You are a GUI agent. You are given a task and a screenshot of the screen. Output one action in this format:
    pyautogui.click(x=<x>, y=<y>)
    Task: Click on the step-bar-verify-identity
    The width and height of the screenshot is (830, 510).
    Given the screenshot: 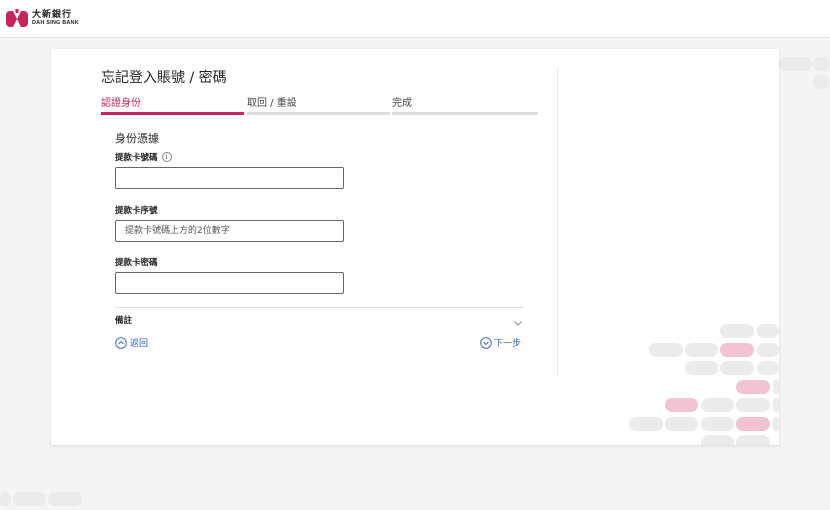 What is the action you would take?
    pyautogui.click(x=172, y=113)
    